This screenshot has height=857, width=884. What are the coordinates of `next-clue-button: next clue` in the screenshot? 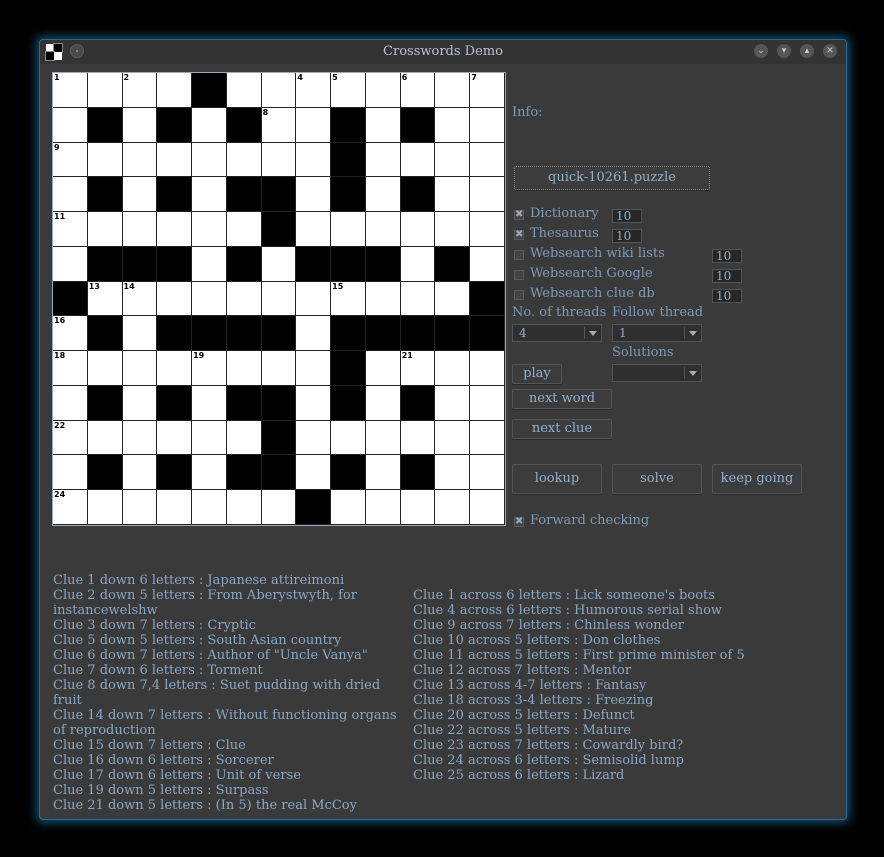 It's located at (562, 429).